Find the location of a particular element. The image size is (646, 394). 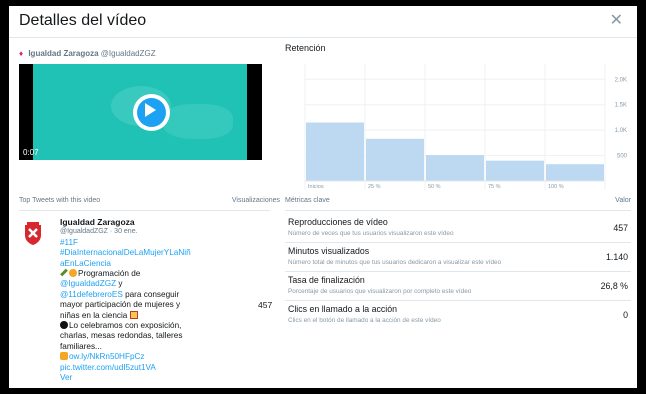

metric-label: Reproducciones de vídeo is located at coordinates (338, 222).